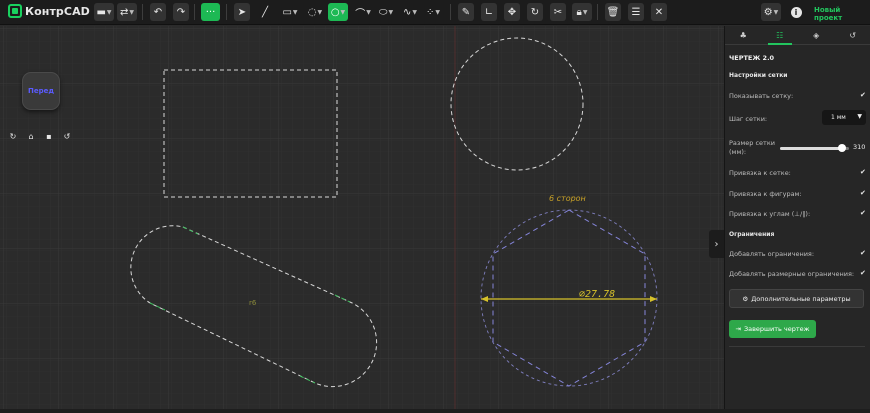 Image resolution: width=870 pixels, height=413 pixels. I want to click on measure-tool-button: ✎, so click(466, 12).